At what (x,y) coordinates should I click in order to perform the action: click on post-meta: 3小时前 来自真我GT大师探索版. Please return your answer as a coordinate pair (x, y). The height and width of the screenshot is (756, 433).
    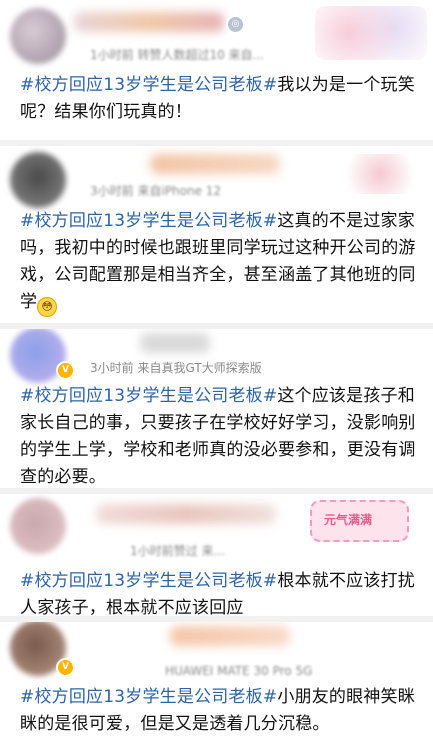
    Looking at the image, I should click on (176, 368).